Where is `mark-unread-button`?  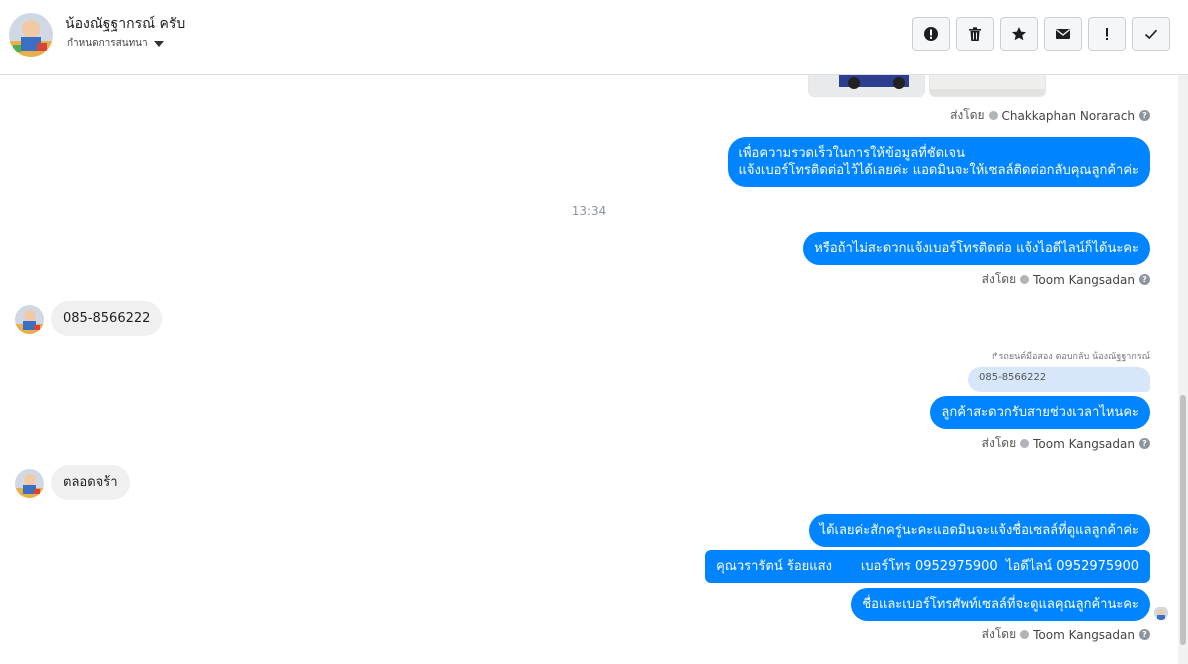
mark-unread-button is located at coordinates (1063, 34).